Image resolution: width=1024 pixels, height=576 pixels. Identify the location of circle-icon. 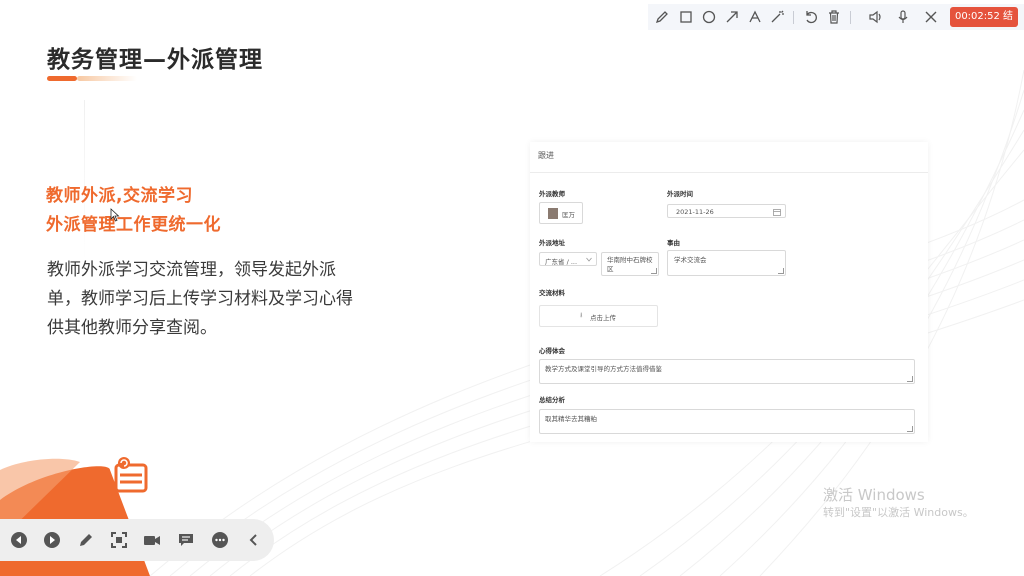
(709, 17).